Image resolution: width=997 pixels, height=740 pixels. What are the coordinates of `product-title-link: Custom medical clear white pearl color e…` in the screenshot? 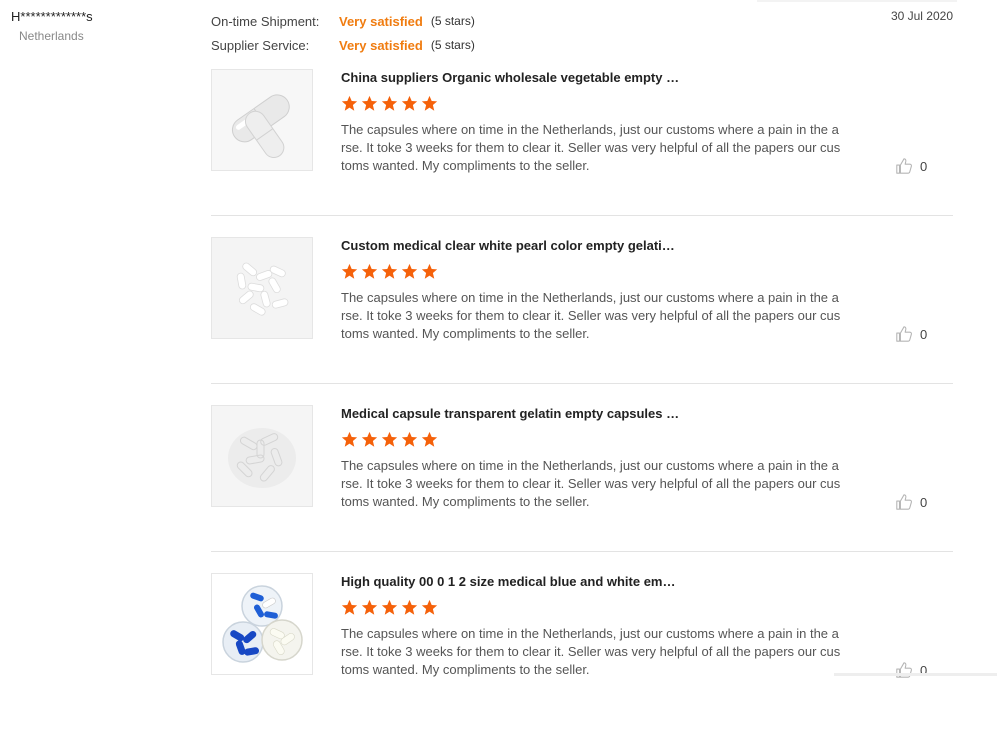 It's located at (511, 245).